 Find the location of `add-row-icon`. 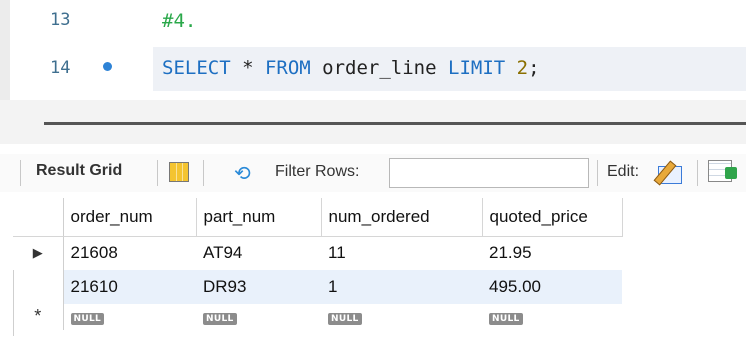

add-row-icon is located at coordinates (722, 171).